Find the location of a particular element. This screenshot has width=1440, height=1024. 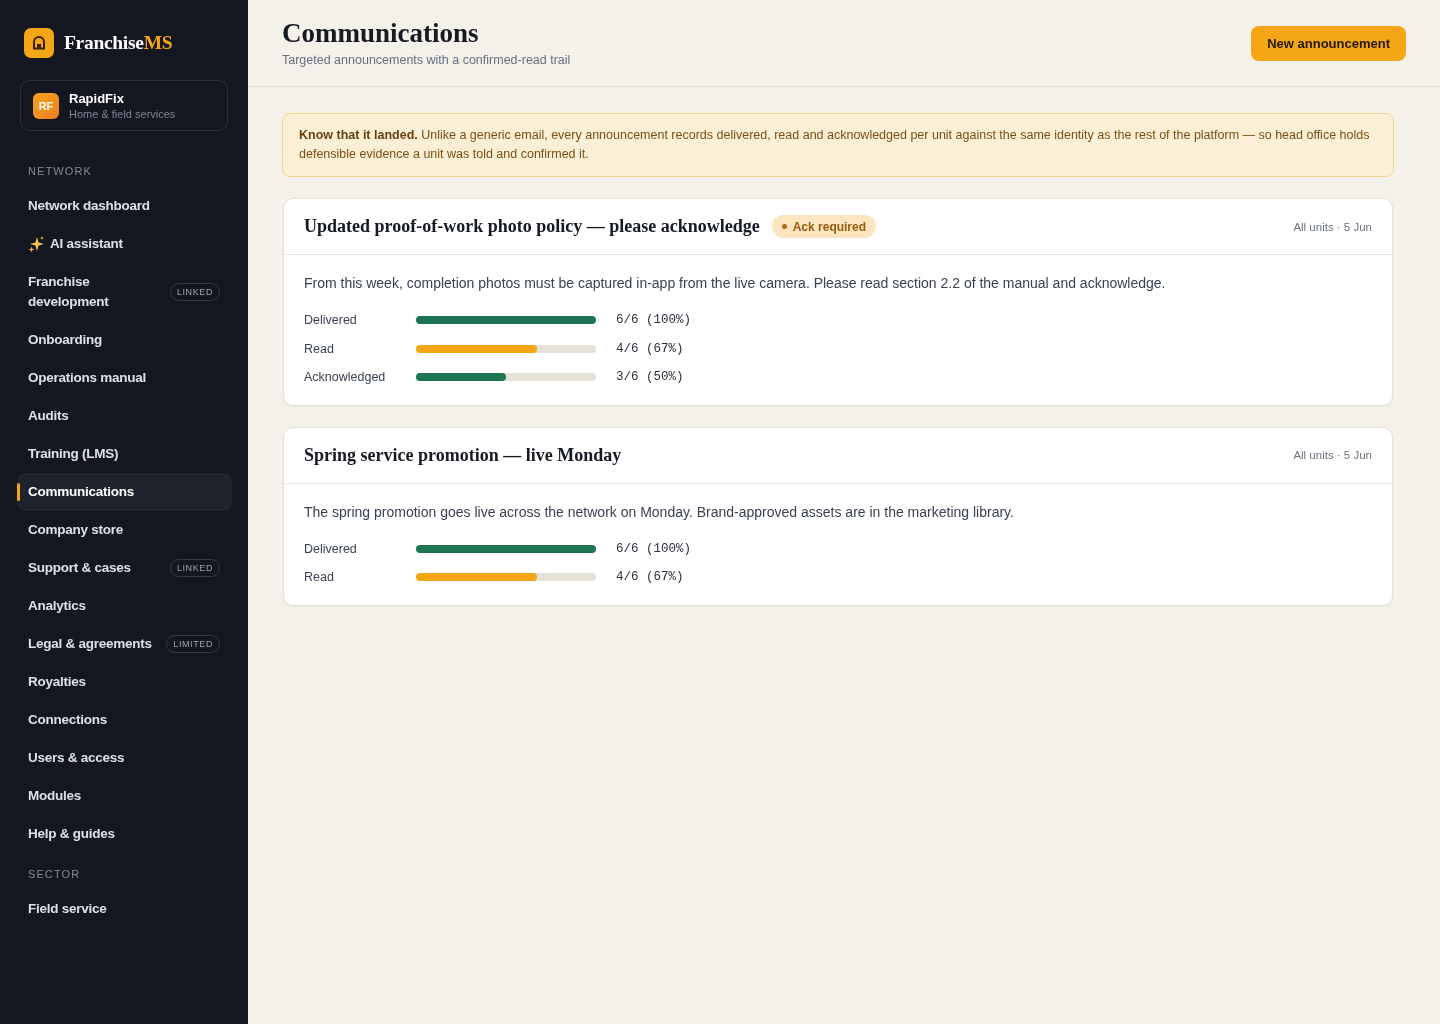

nav-item: Users & access is located at coordinates (124, 758).